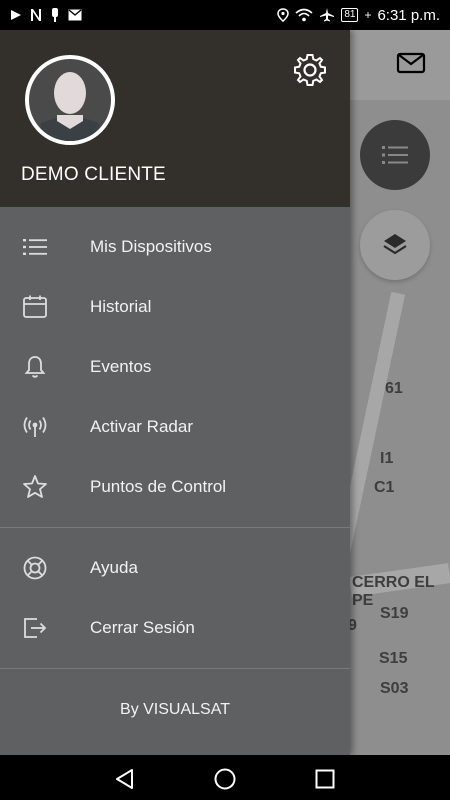  Describe the element at coordinates (35, 568) in the screenshot. I see `lifebuoy-icon` at that location.